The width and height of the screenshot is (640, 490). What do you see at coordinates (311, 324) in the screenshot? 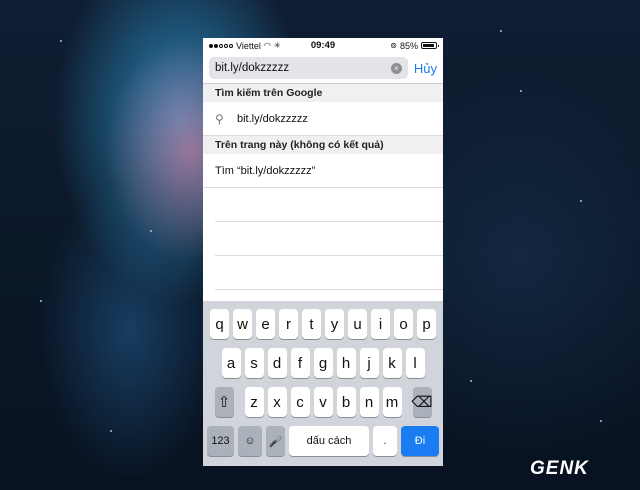
I see `key-t: t` at bounding box center [311, 324].